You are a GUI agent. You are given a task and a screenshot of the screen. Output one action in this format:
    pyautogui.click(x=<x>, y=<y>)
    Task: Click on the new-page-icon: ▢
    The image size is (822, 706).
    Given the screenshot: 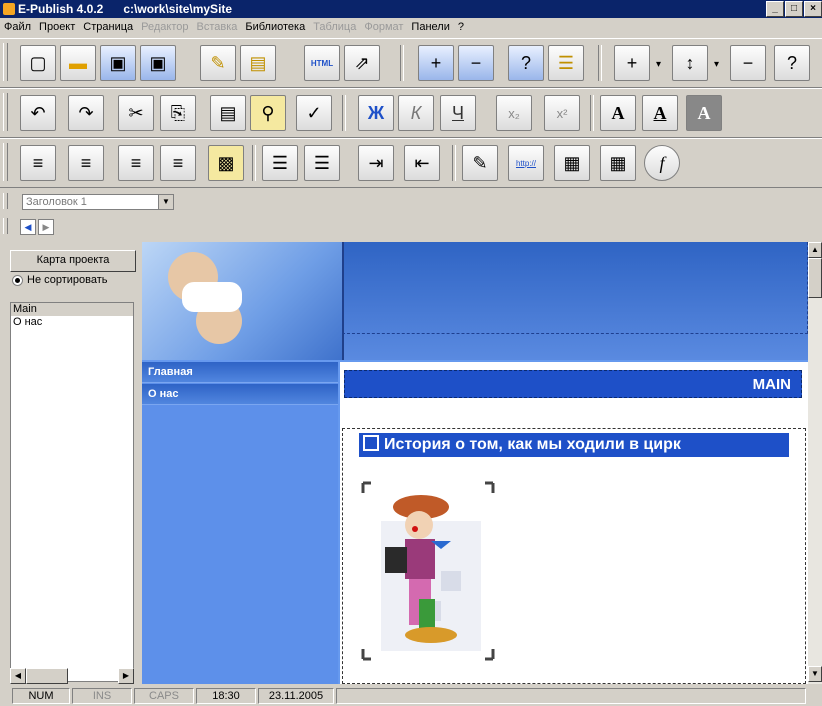 What is the action you would take?
    pyautogui.click(x=38, y=63)
    